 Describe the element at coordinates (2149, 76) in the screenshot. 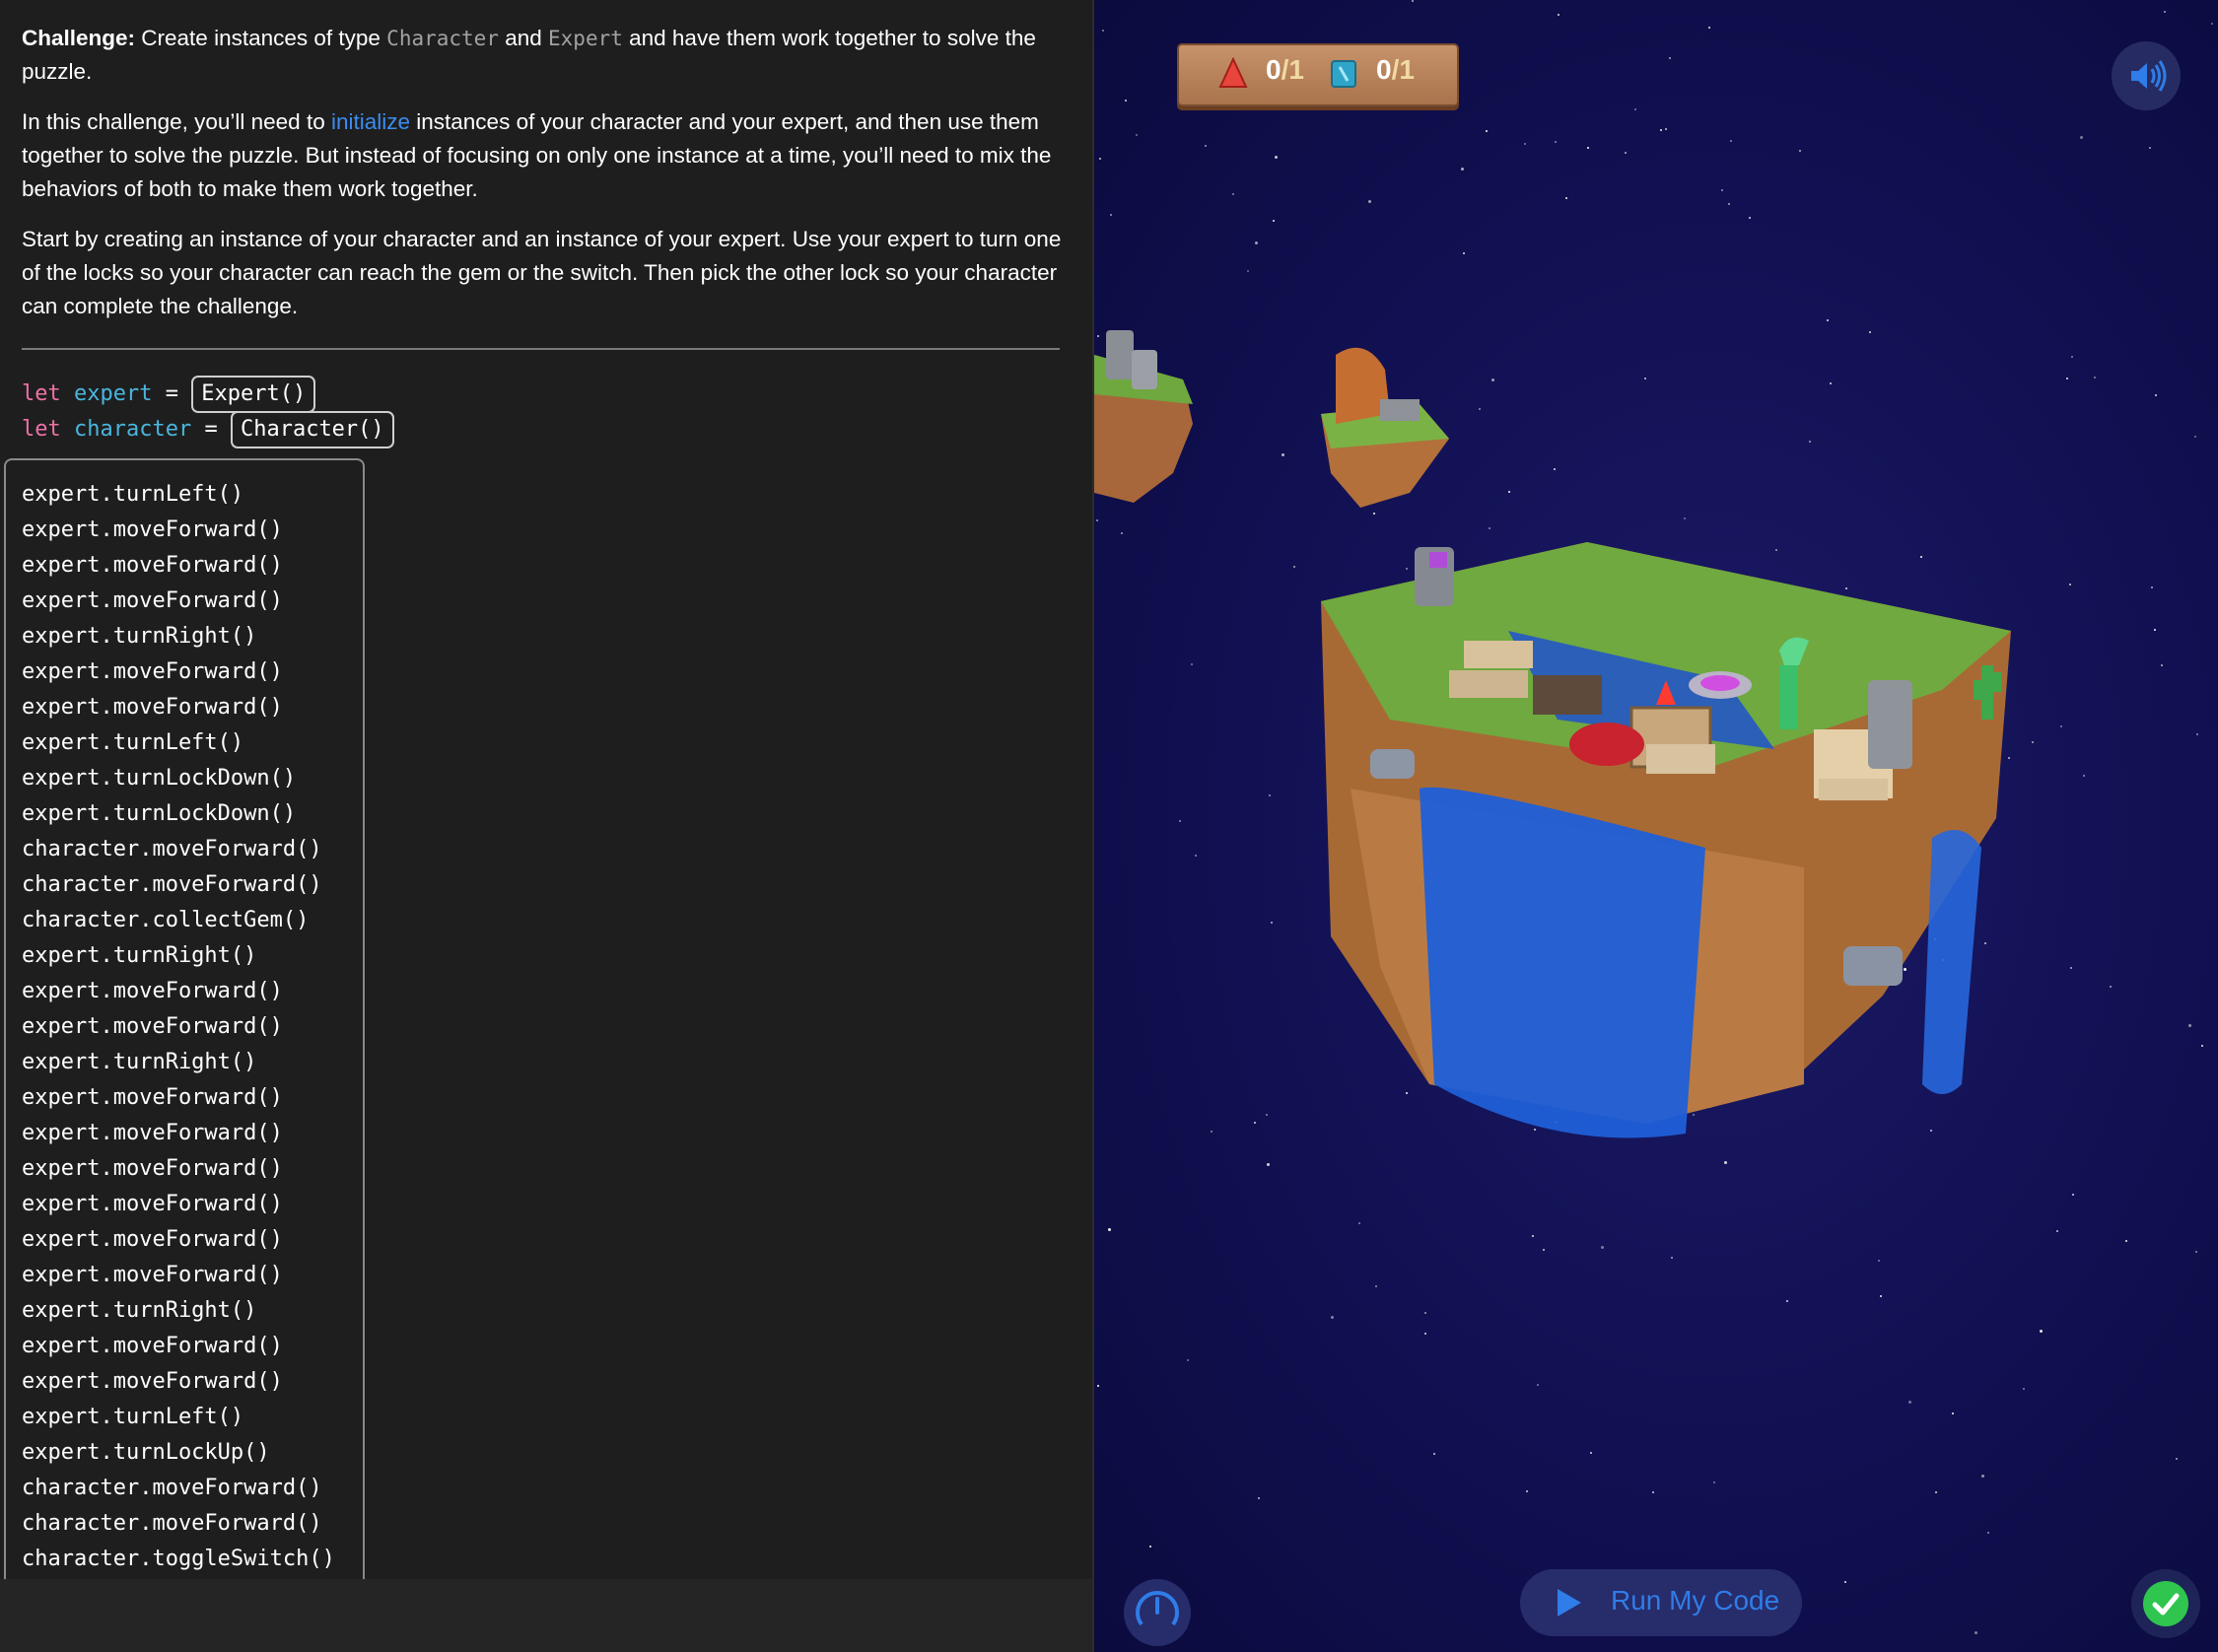

I see `speaker-icon` at that location.